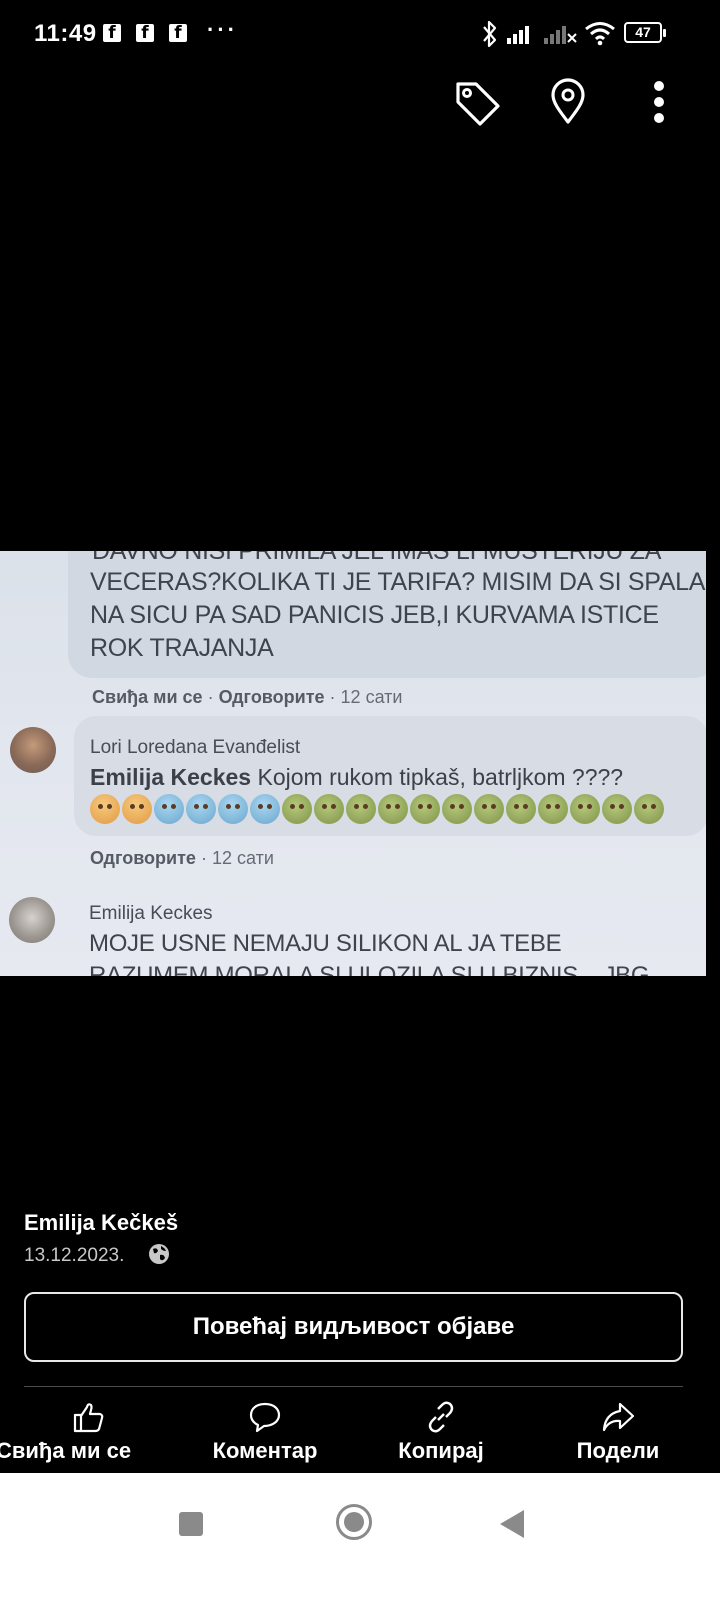  I want to click on system-navigation-bar, so click(360, 1536).